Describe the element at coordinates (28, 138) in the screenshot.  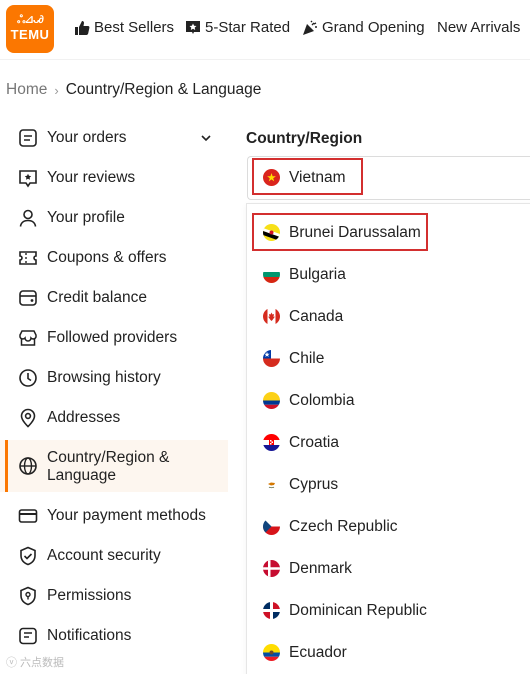
I see `order-list-icon` at that location.